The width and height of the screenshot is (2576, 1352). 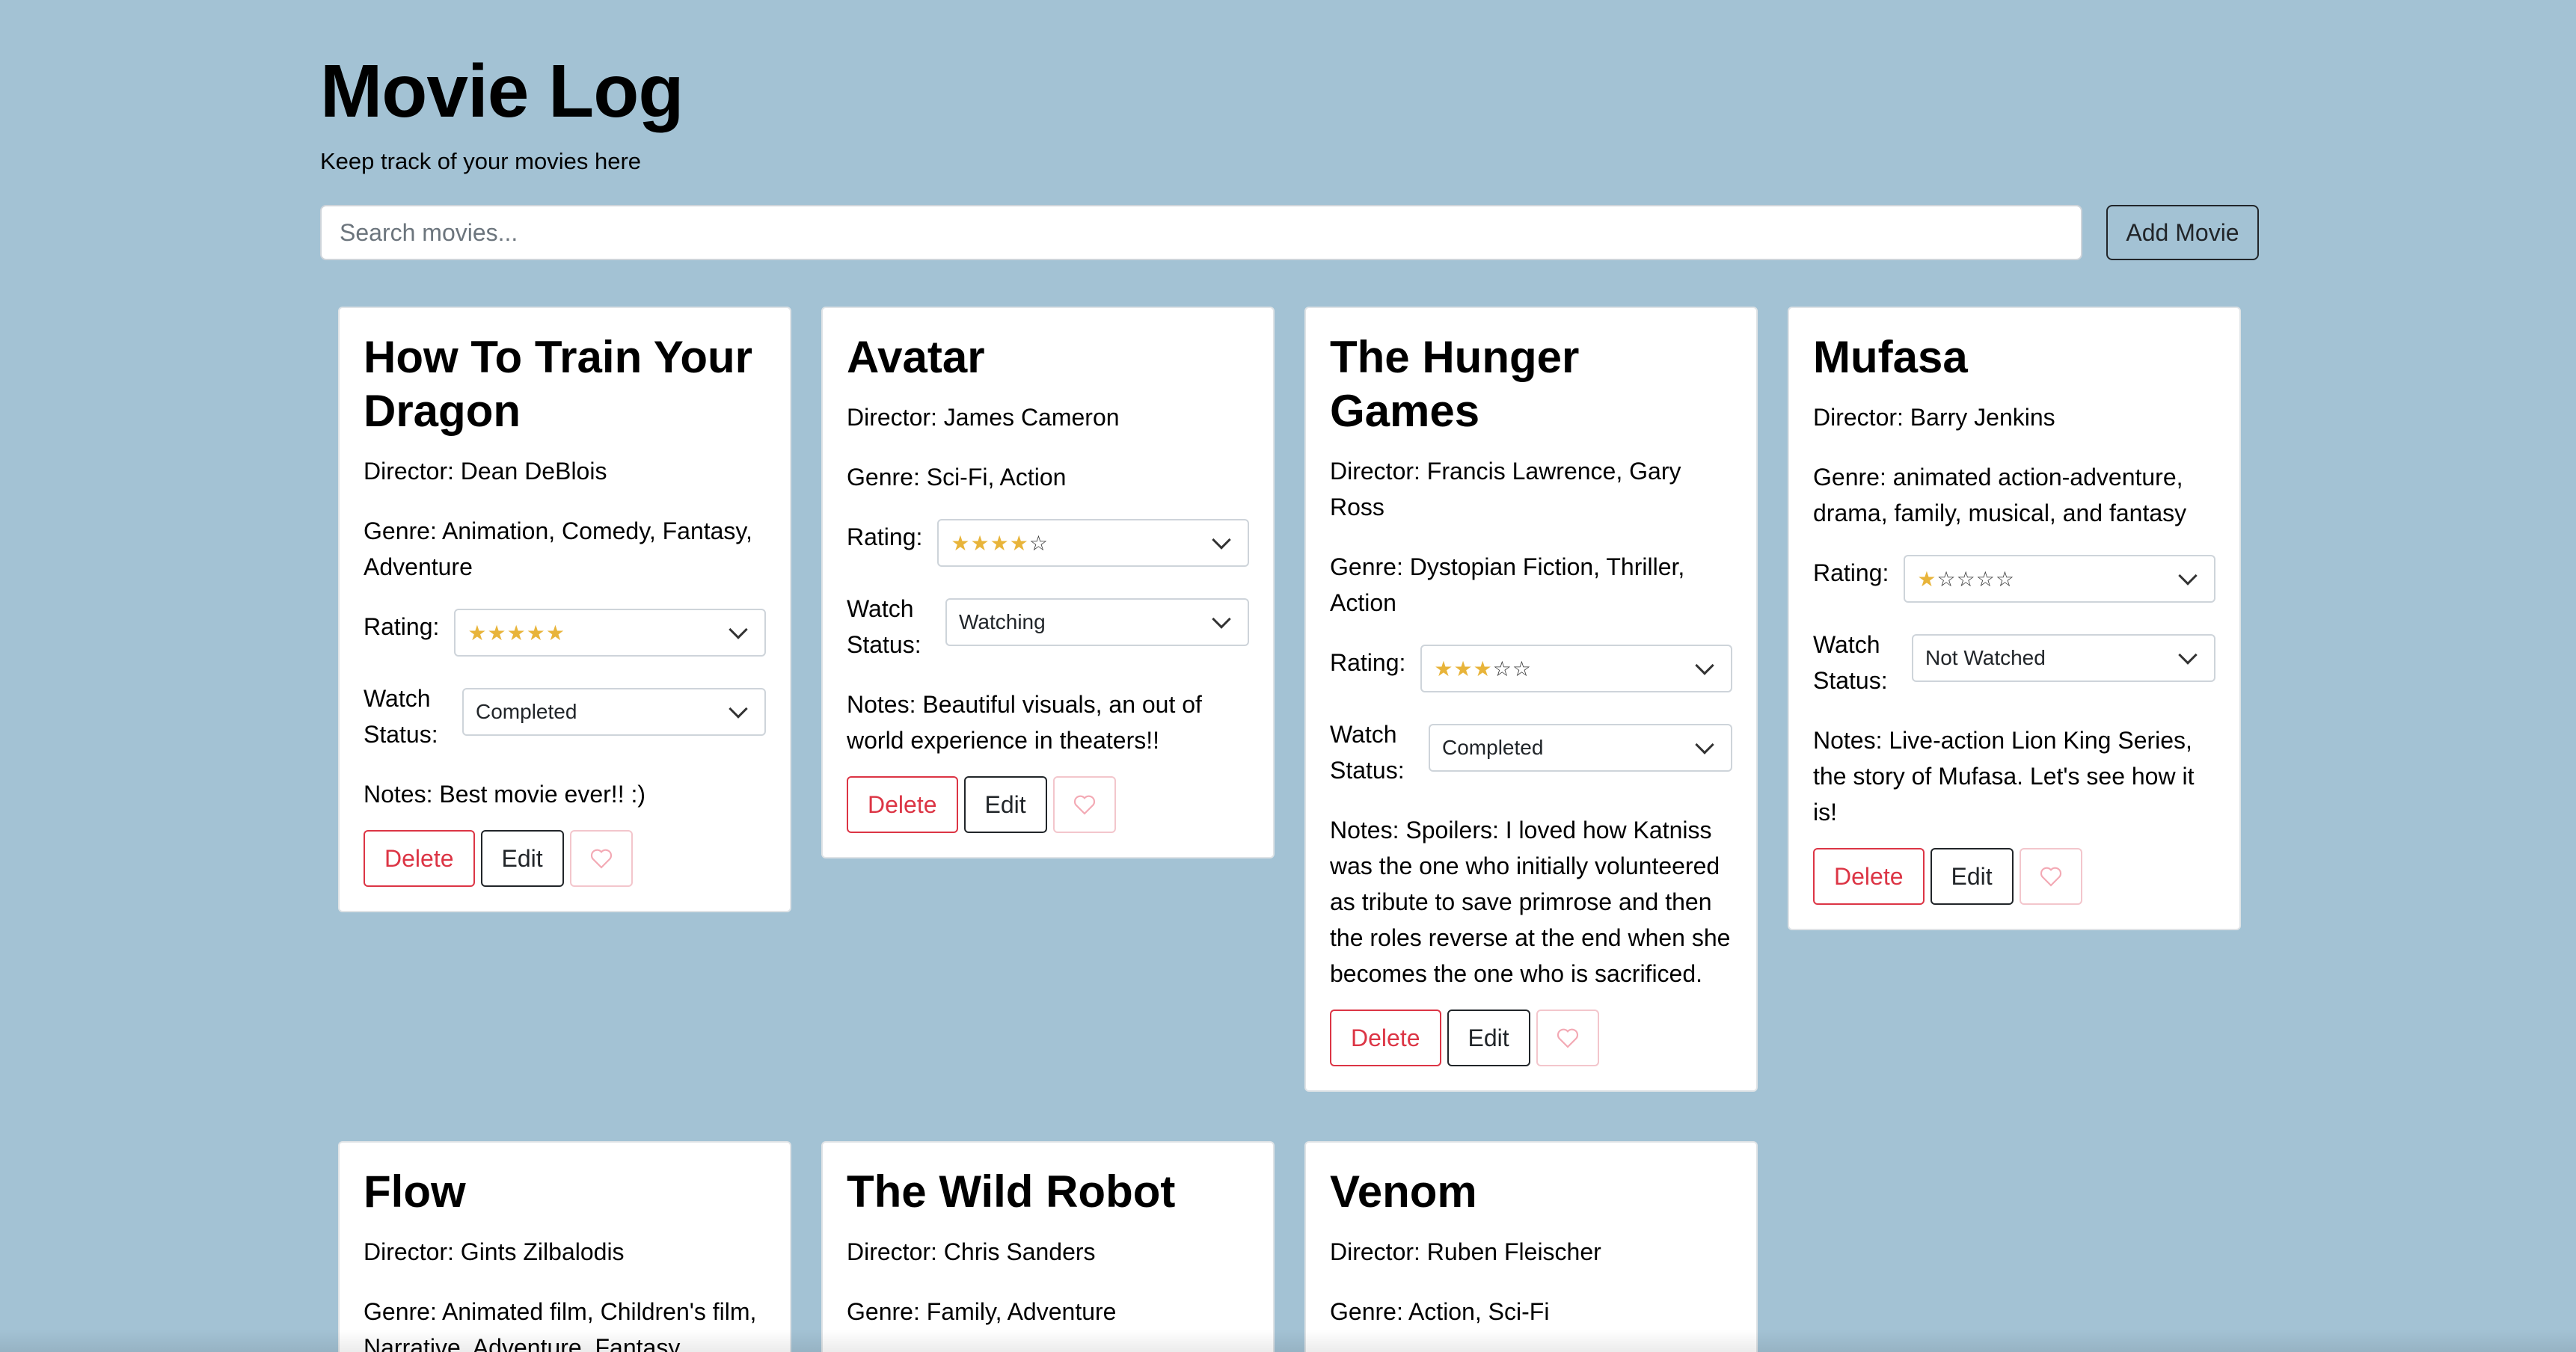 I want to click on page-title: Movie Log, so click(x=502, y=91).